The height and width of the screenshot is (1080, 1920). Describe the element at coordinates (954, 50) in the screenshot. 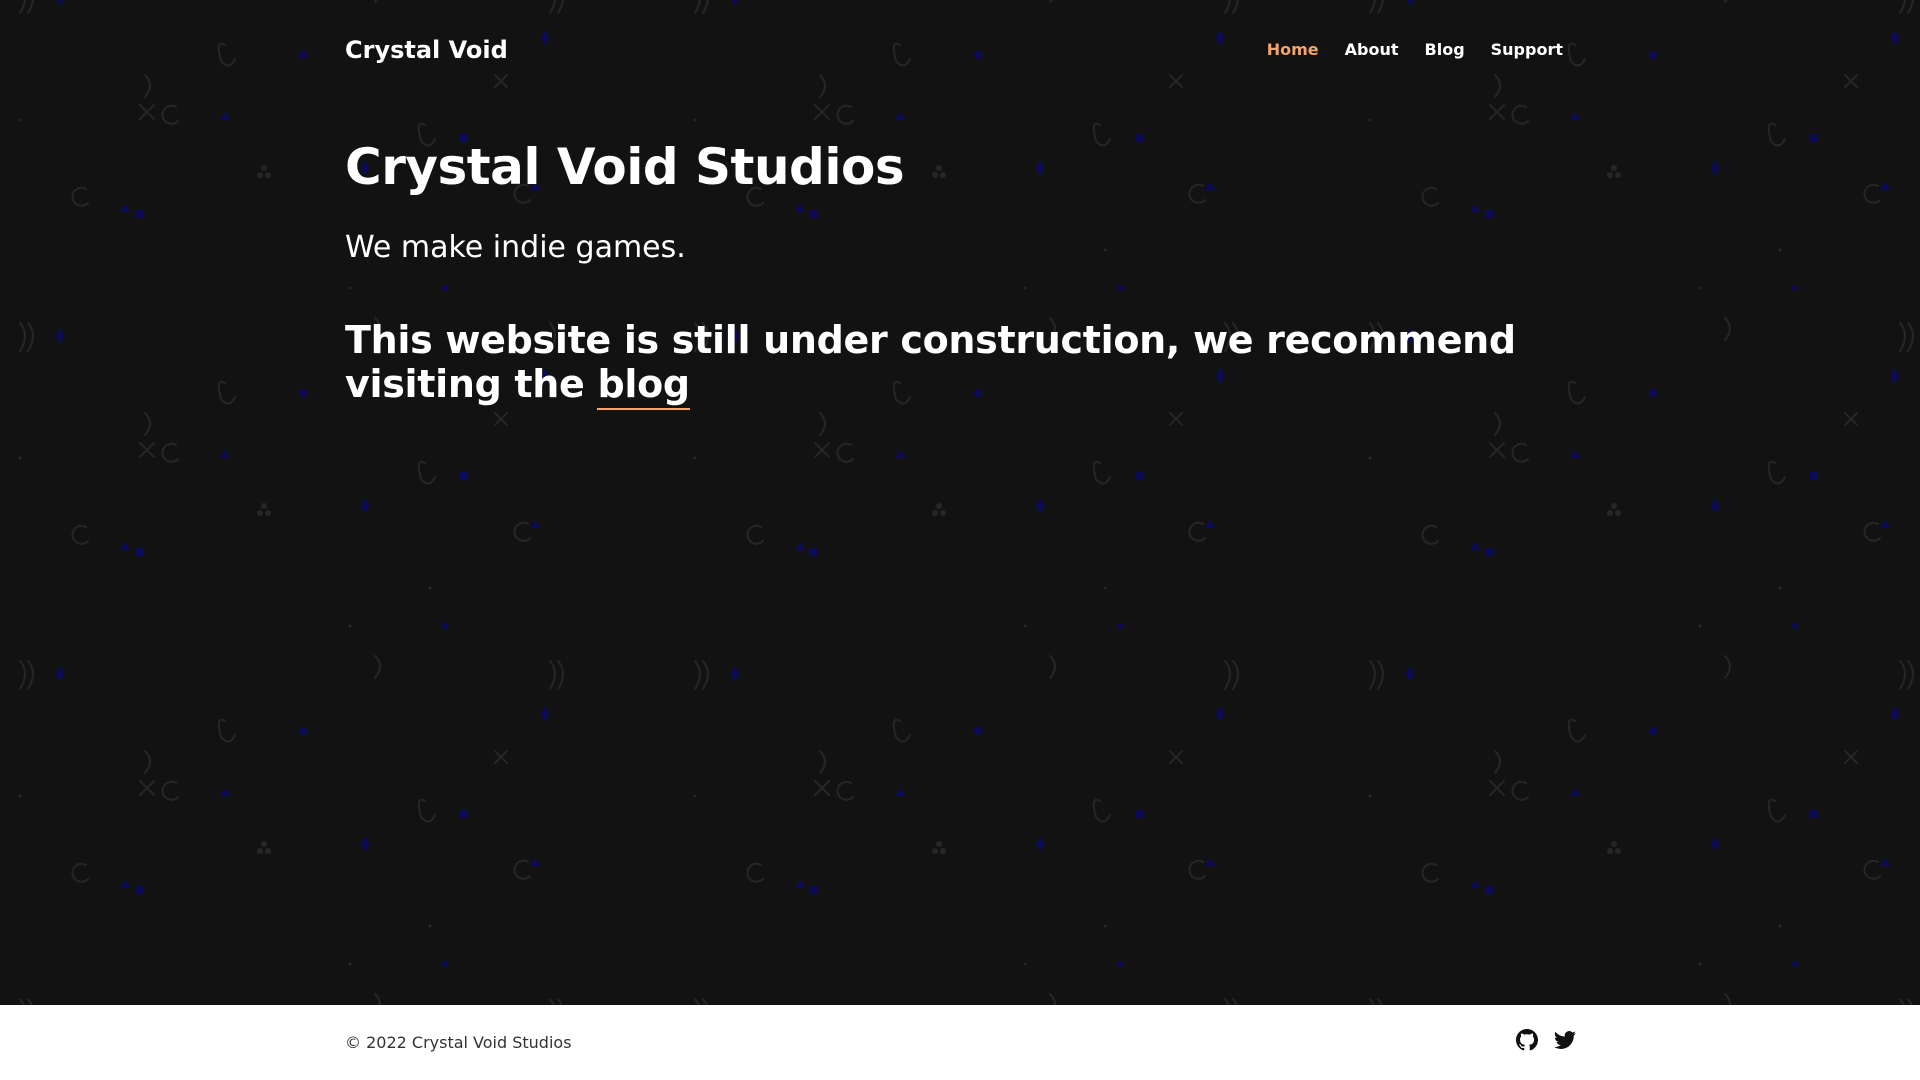

I see `top-navbar: Crystal Void Home About Blog Support` at that location.